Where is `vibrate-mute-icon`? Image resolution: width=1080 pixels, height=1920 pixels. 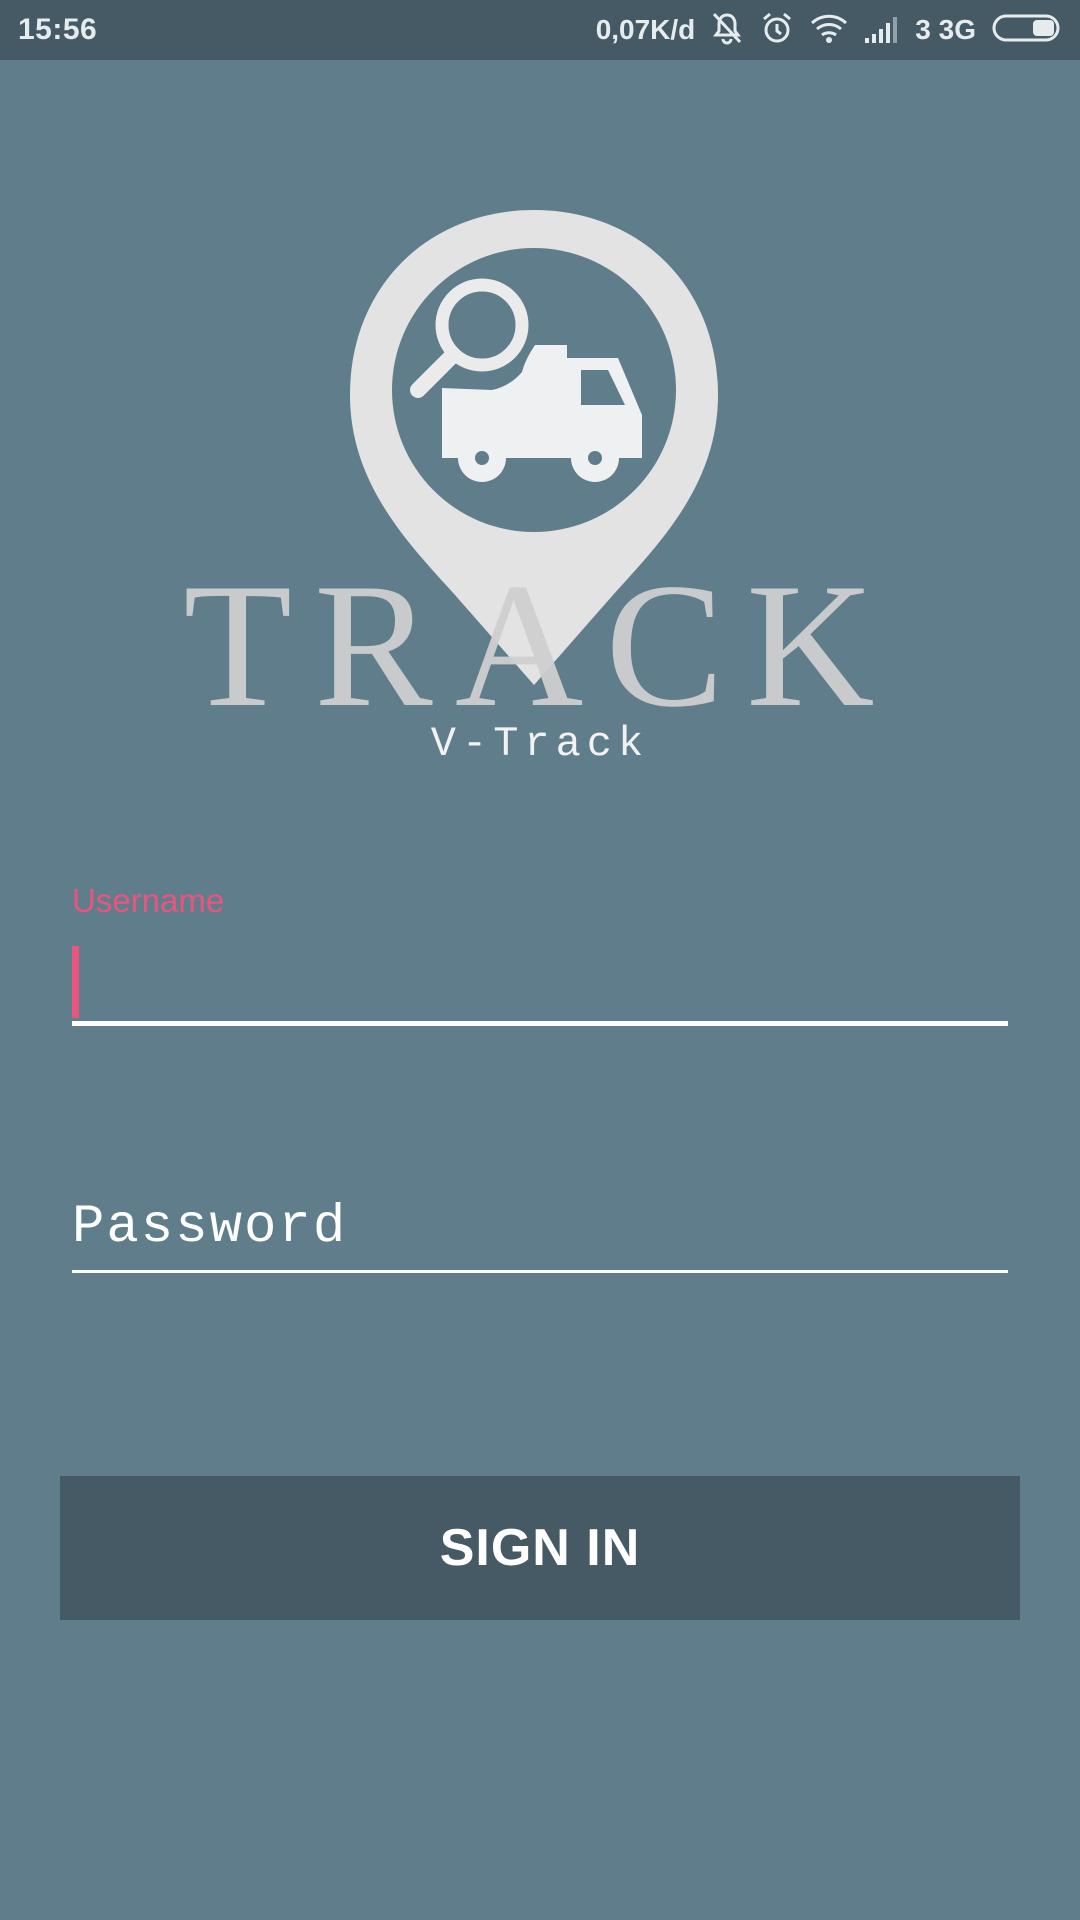 vibrate-mute-icon is located at coordinates (727, 30).